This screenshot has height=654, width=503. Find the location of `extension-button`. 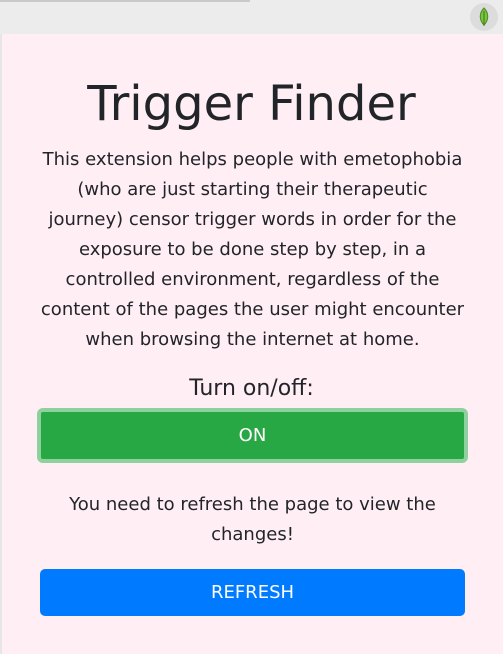

extension-button is located at coordinates (484, 17).